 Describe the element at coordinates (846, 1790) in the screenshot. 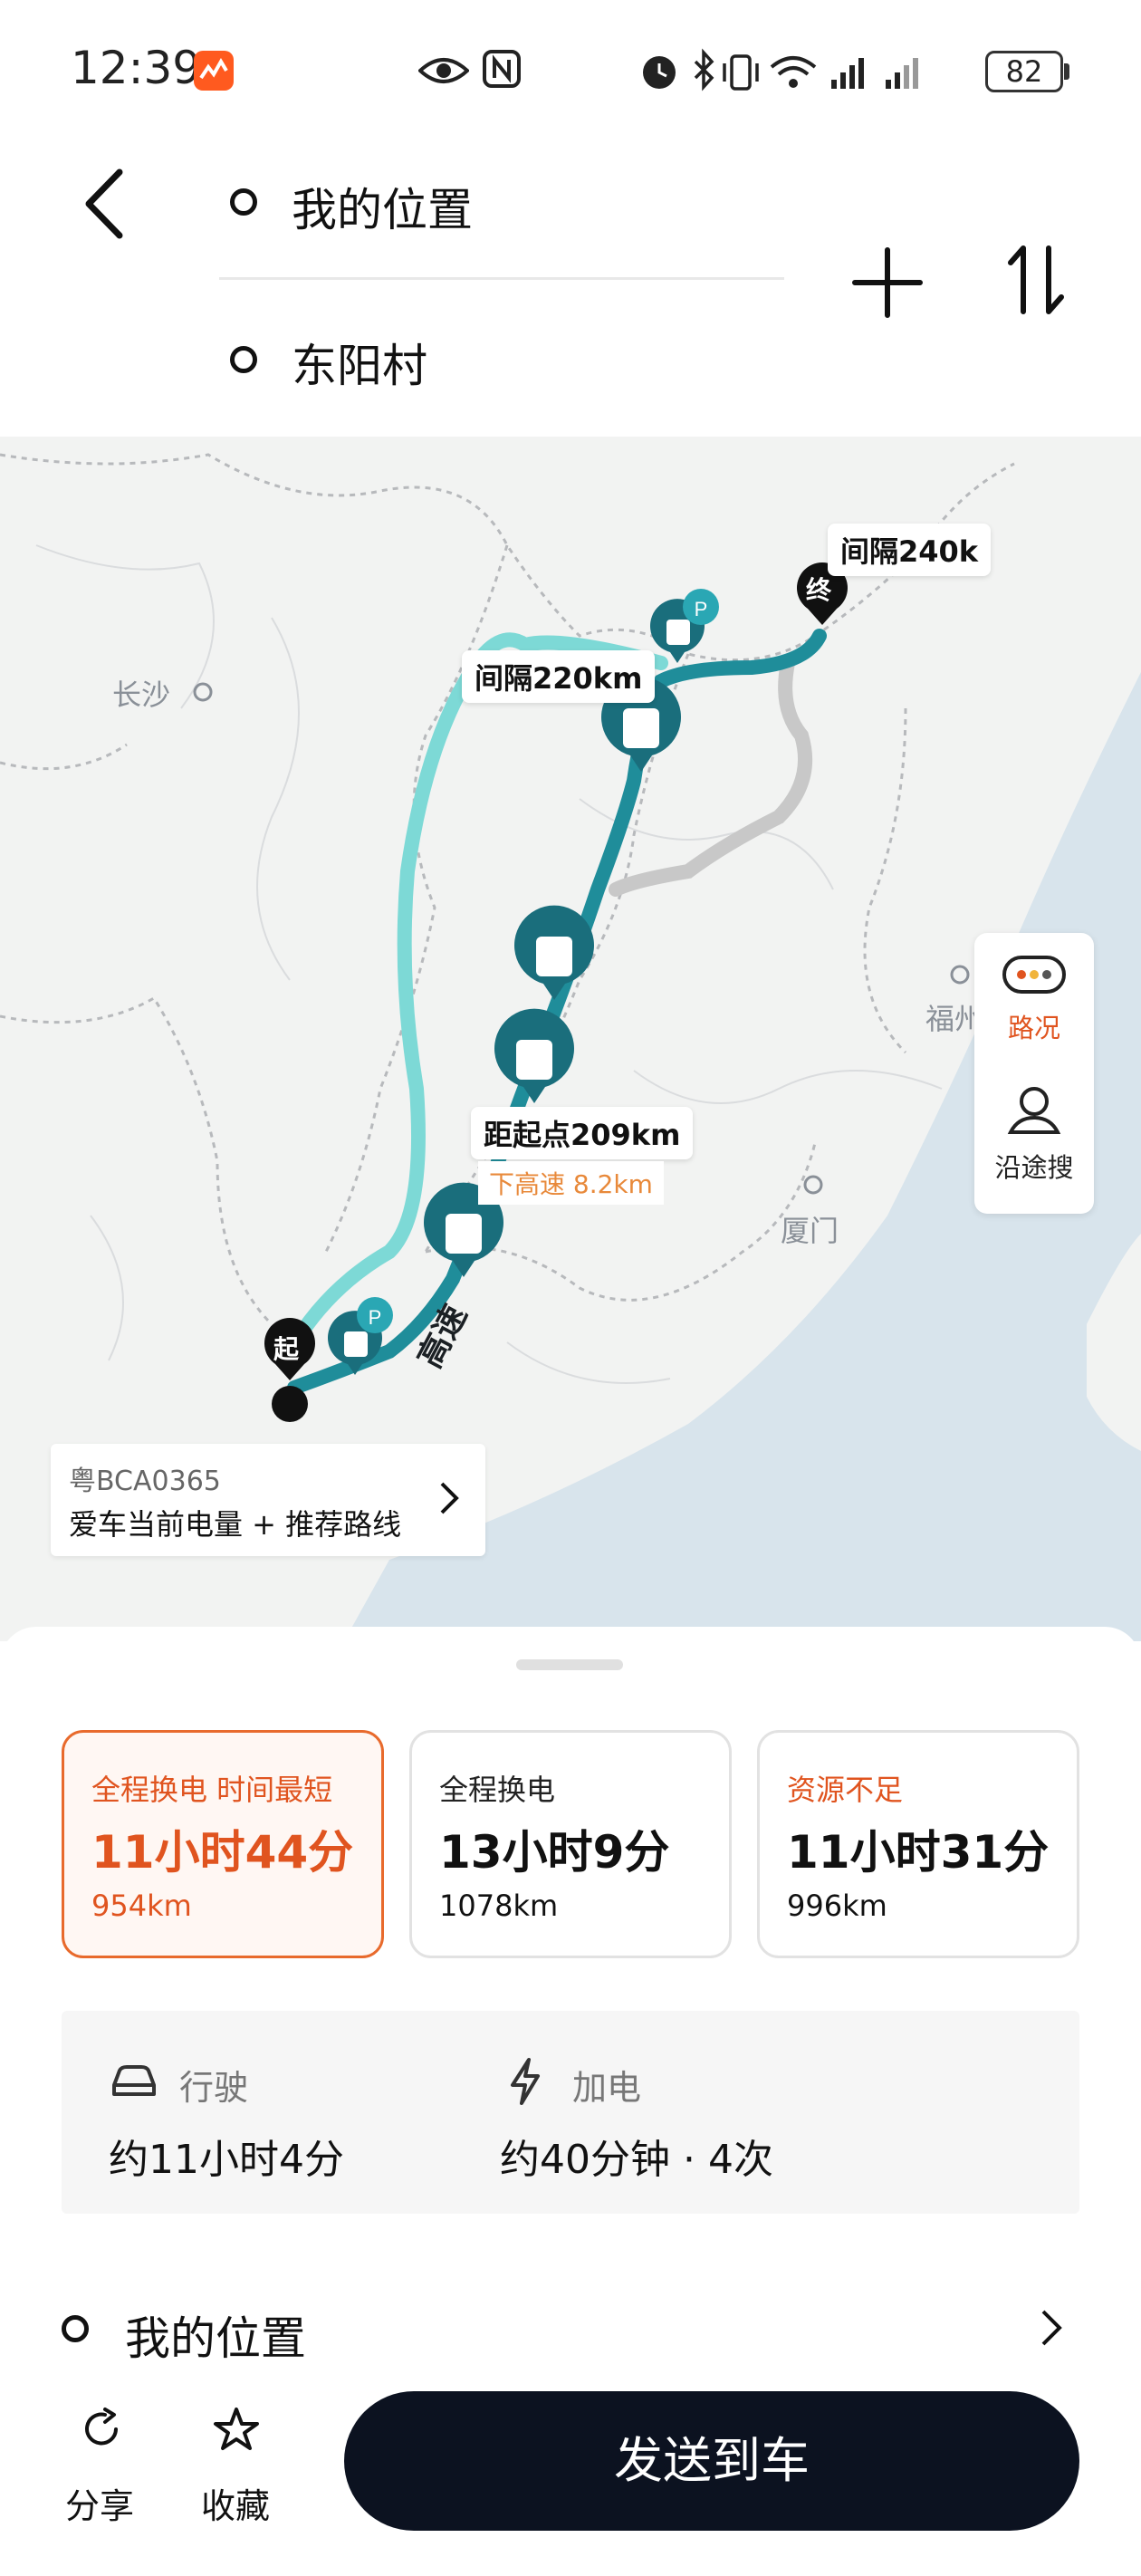

I see `plan-label: 资源不足` at that location.